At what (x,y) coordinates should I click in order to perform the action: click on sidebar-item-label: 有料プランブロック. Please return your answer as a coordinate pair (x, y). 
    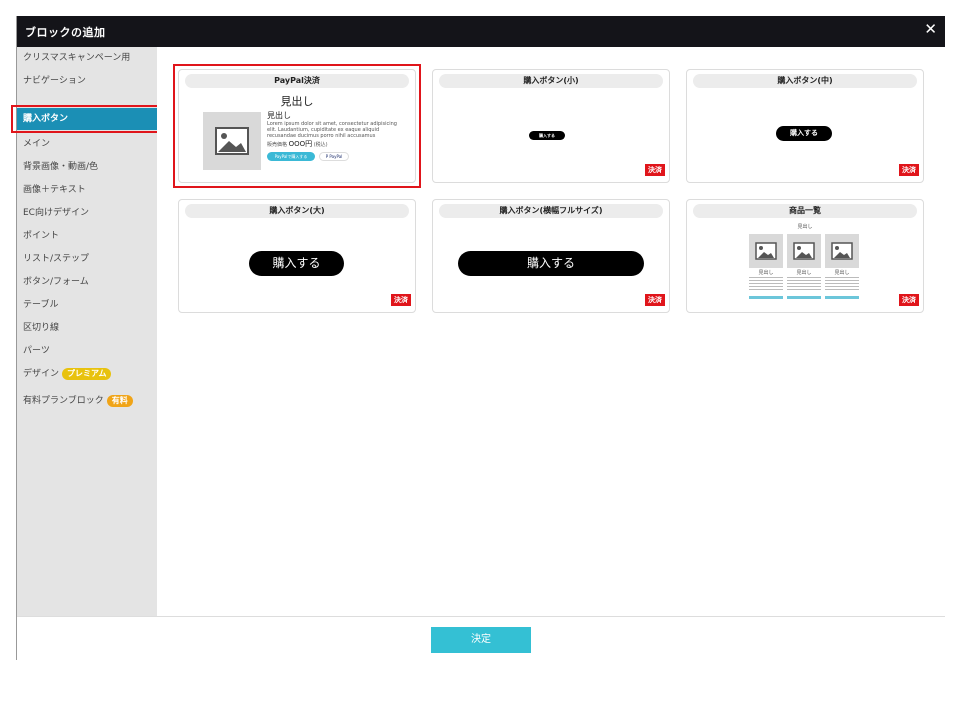
    Looking at the image, I should click on (63, 401).